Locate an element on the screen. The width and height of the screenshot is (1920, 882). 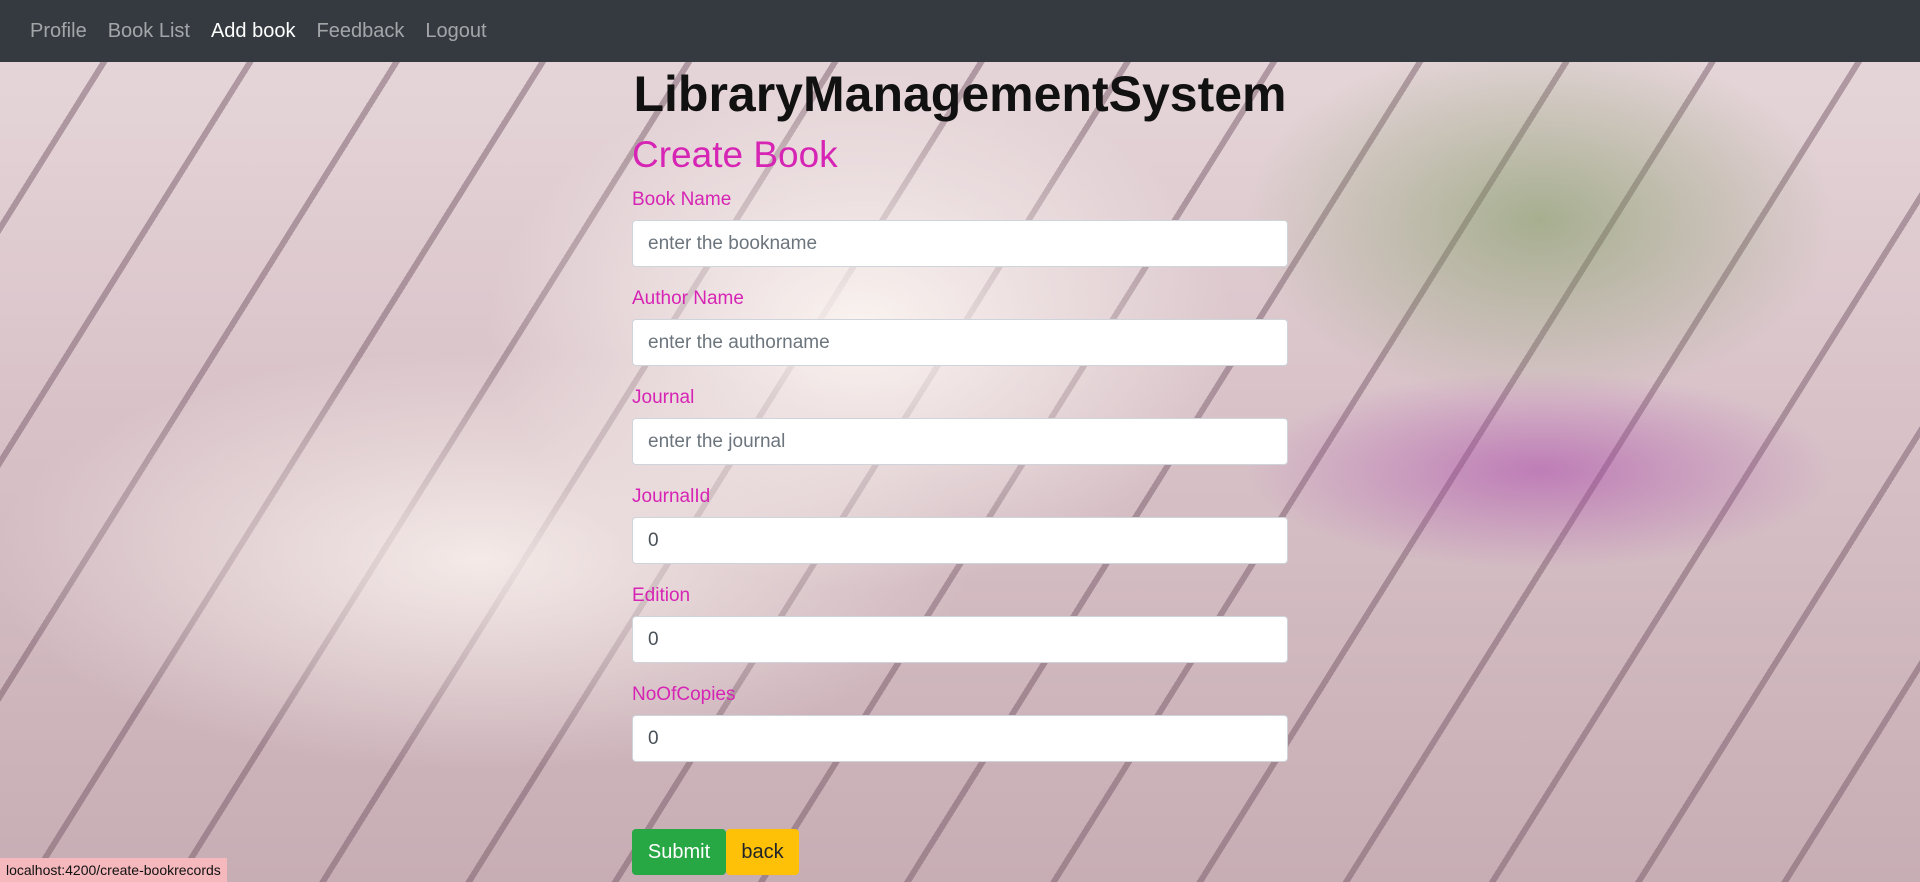
edition-input is located at coordinates (960, 639).